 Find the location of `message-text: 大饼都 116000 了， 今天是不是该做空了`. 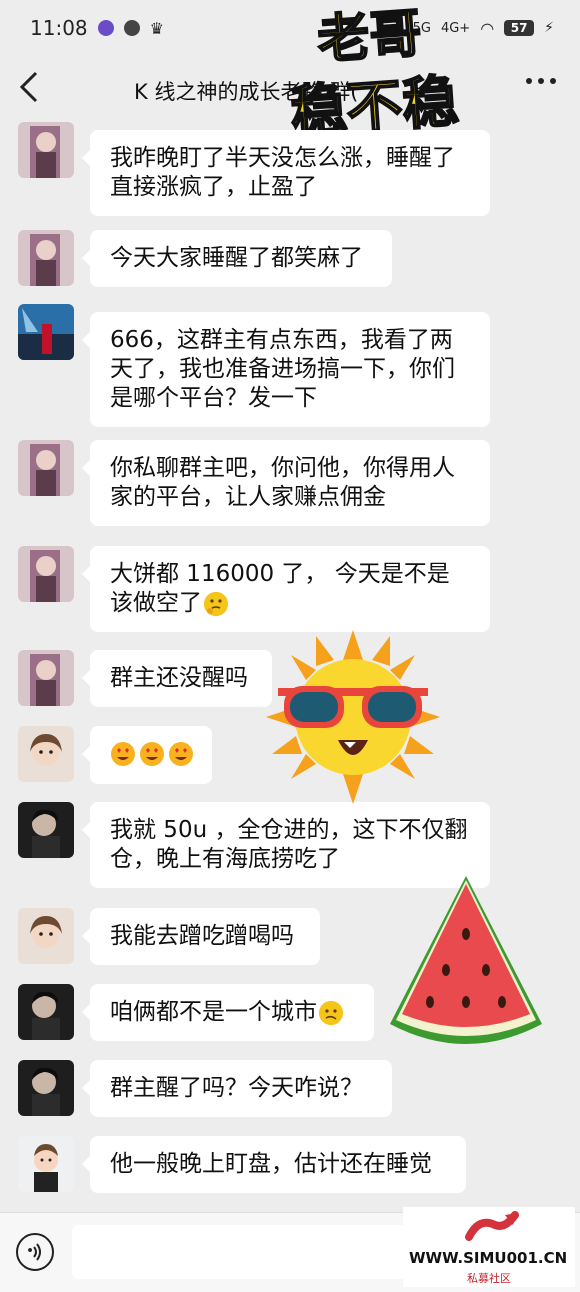

message-text: 大饼都 116000 了， 今天是不是该做空了 is located at coordinates (280, 588).